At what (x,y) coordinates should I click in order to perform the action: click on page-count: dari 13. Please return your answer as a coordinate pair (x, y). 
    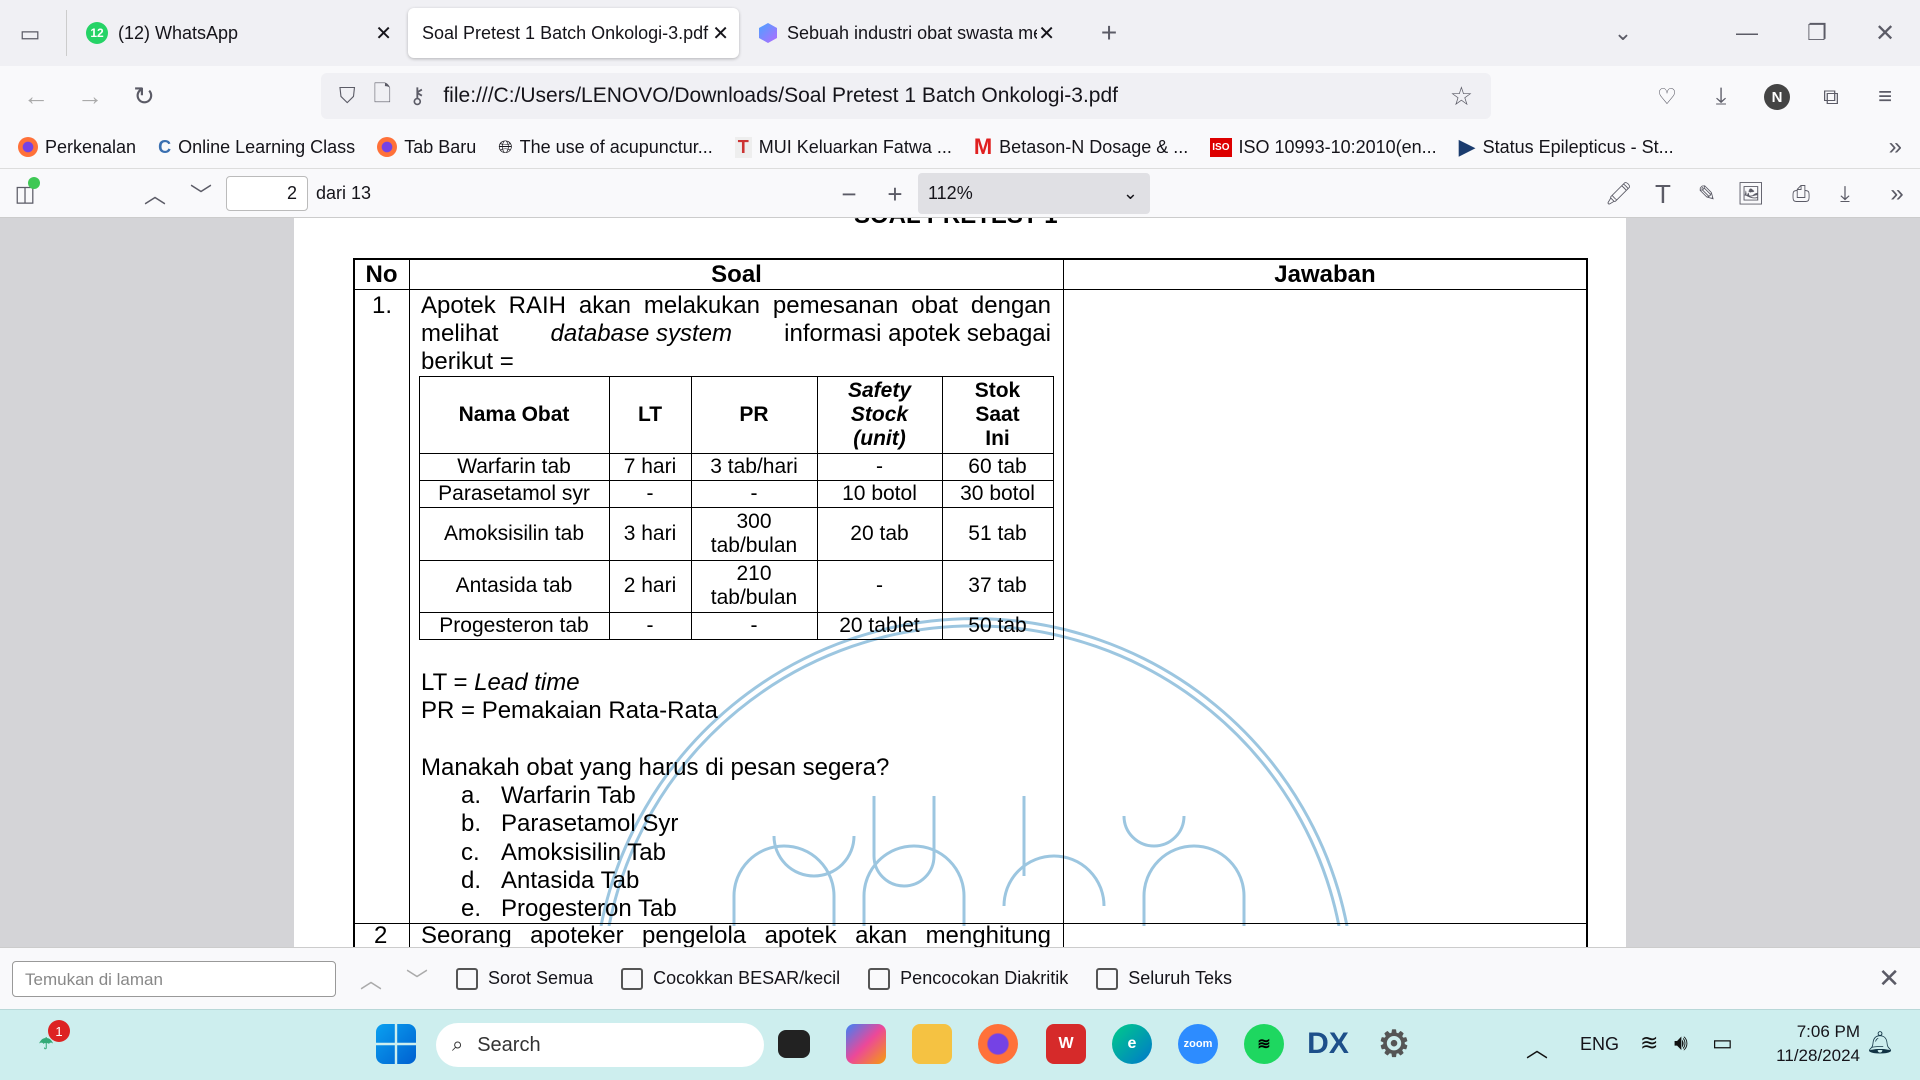
    Looking at the image, I should click on (344, 193).